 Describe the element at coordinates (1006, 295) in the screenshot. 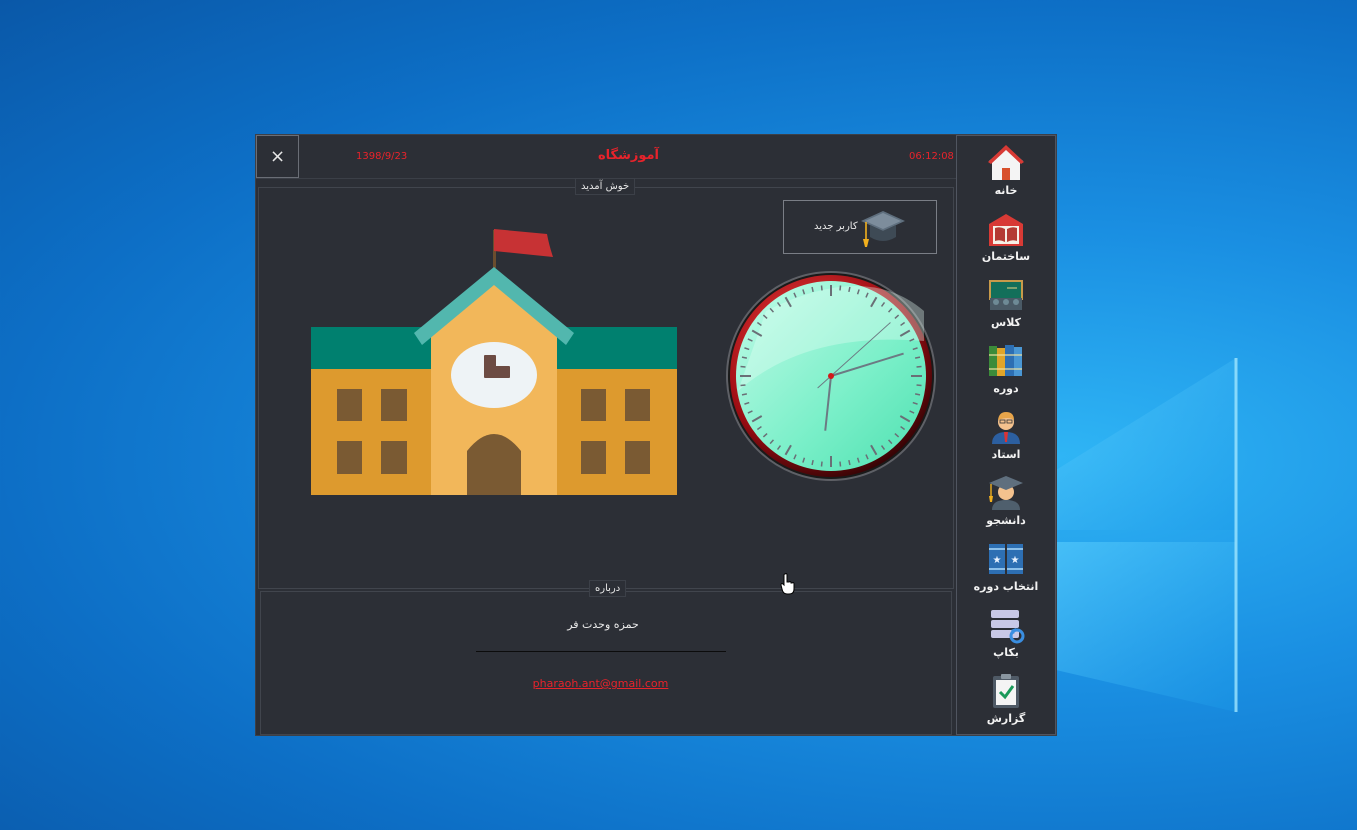

I see `classroom-icon` at that location.